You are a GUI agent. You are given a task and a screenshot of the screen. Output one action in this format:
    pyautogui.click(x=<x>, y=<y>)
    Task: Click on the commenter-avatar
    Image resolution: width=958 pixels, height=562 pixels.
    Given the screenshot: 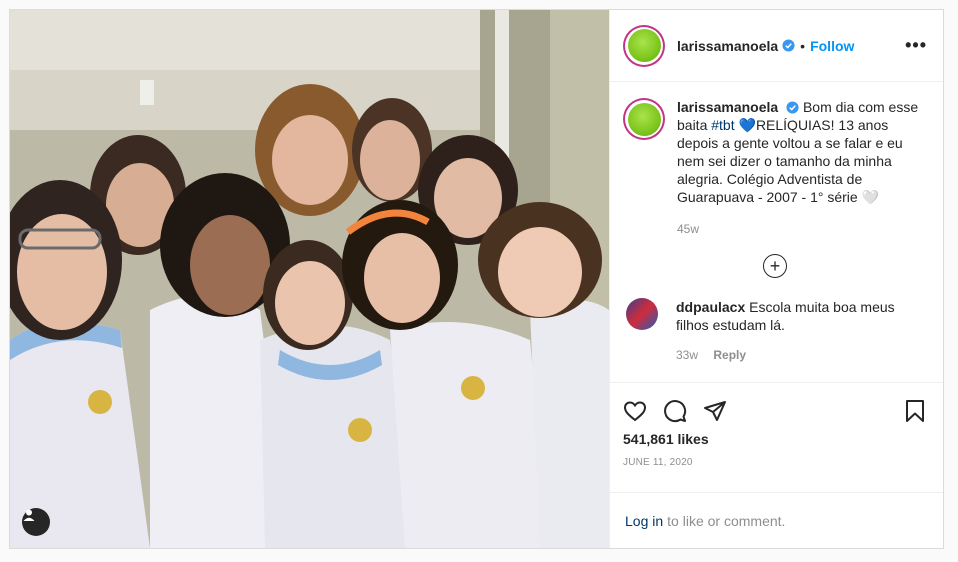 What is the action you would take?
    pyautogui.click(x=642, y=314)
    